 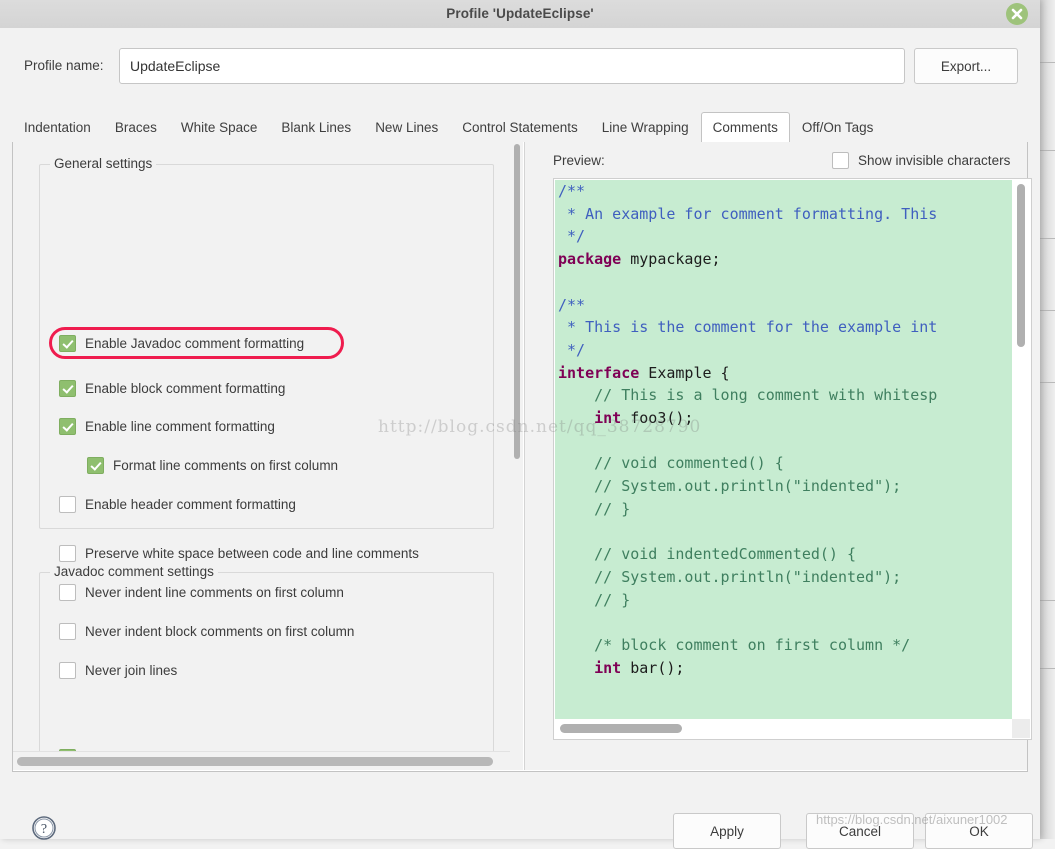 I want to click on code-token: Example {, so click(x=684, y=372).